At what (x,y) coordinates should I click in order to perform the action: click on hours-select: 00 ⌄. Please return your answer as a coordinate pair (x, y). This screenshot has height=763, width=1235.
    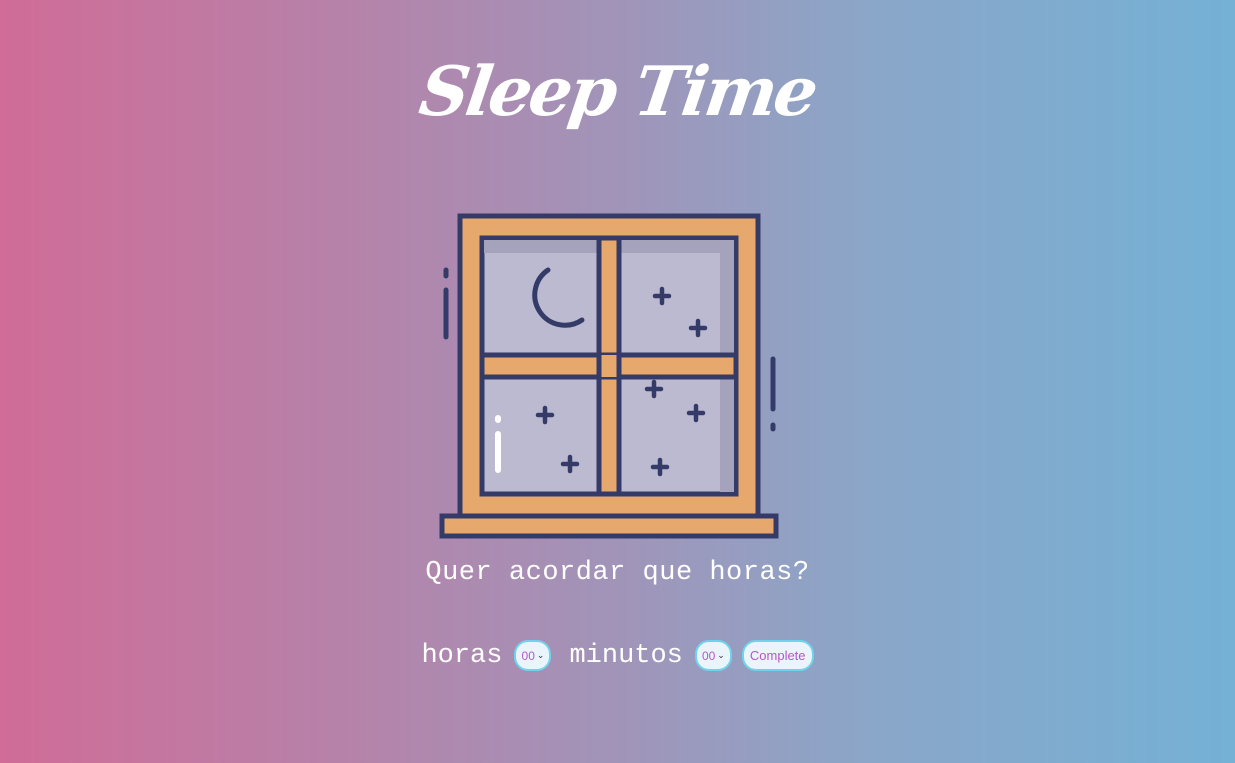
    Looking at the image, I should click on (533, 655).